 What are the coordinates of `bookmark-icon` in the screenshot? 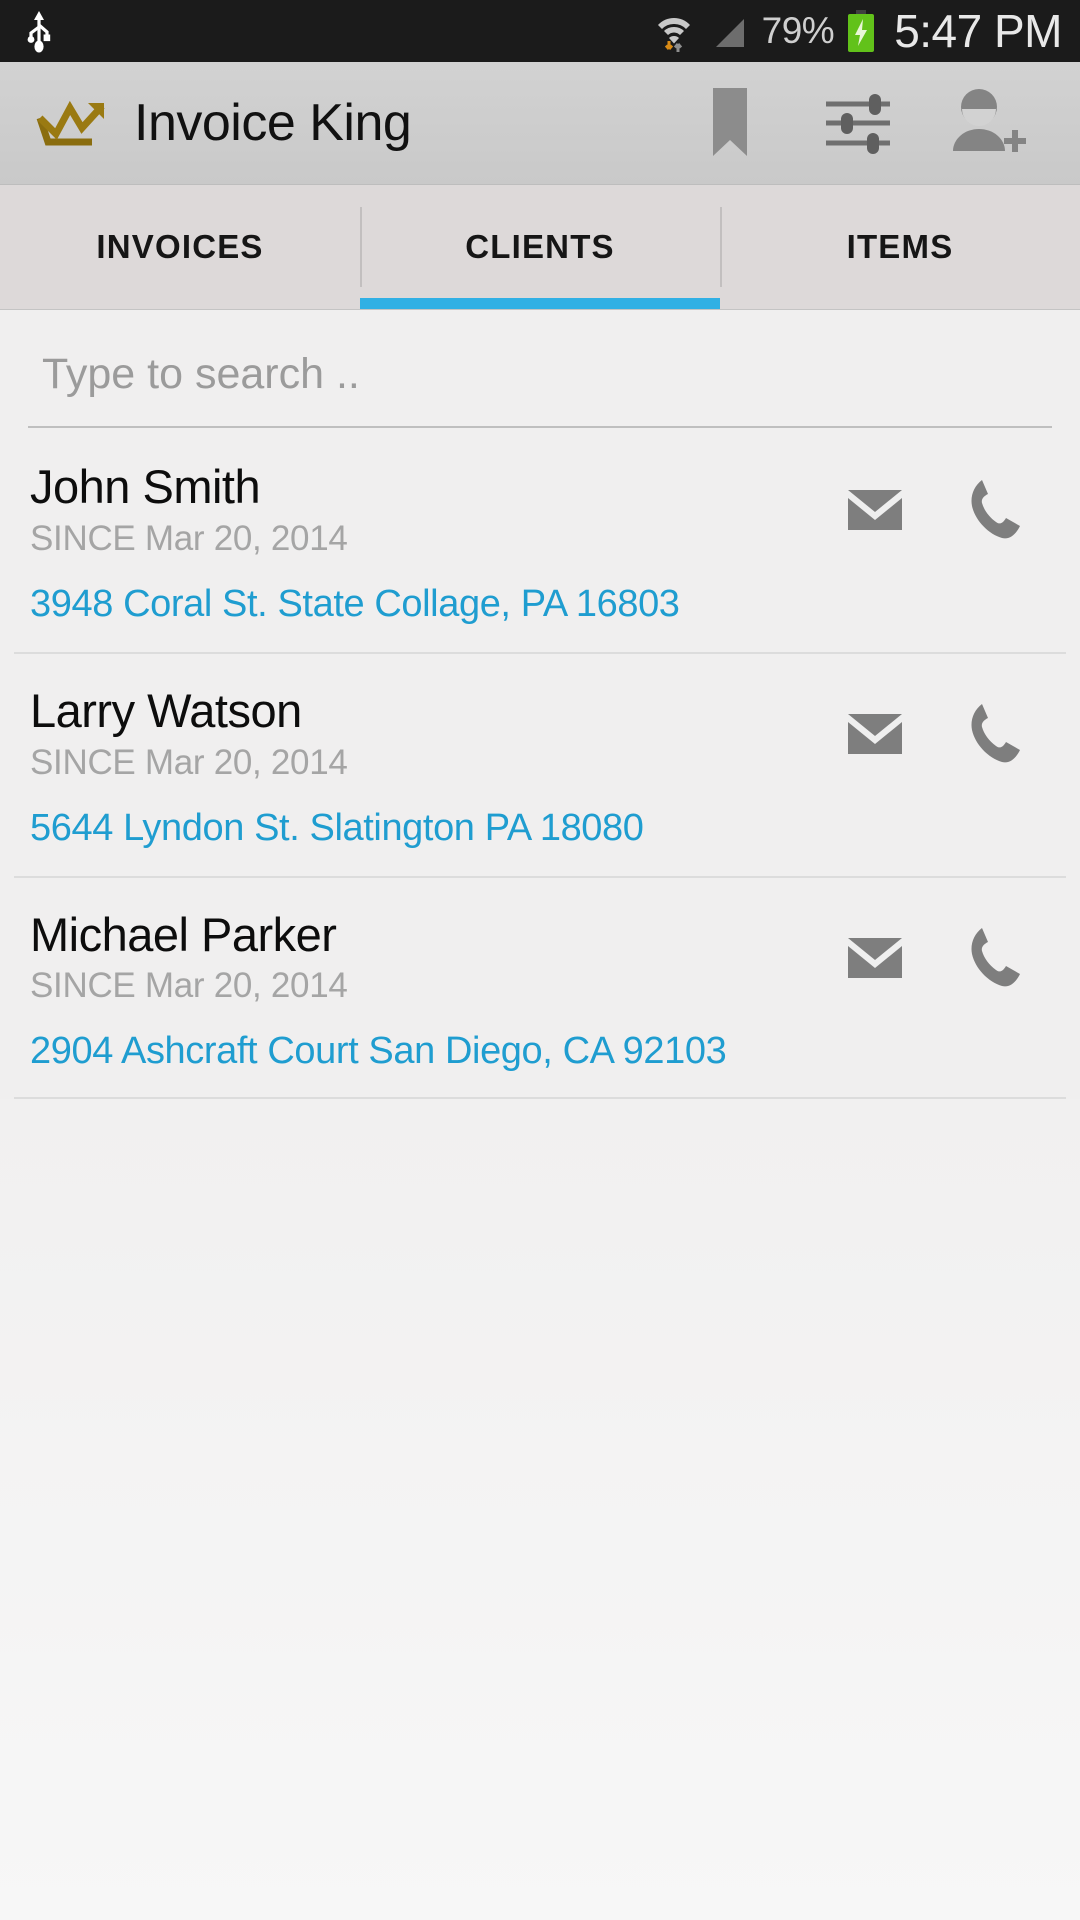 It's located at (730, 123).